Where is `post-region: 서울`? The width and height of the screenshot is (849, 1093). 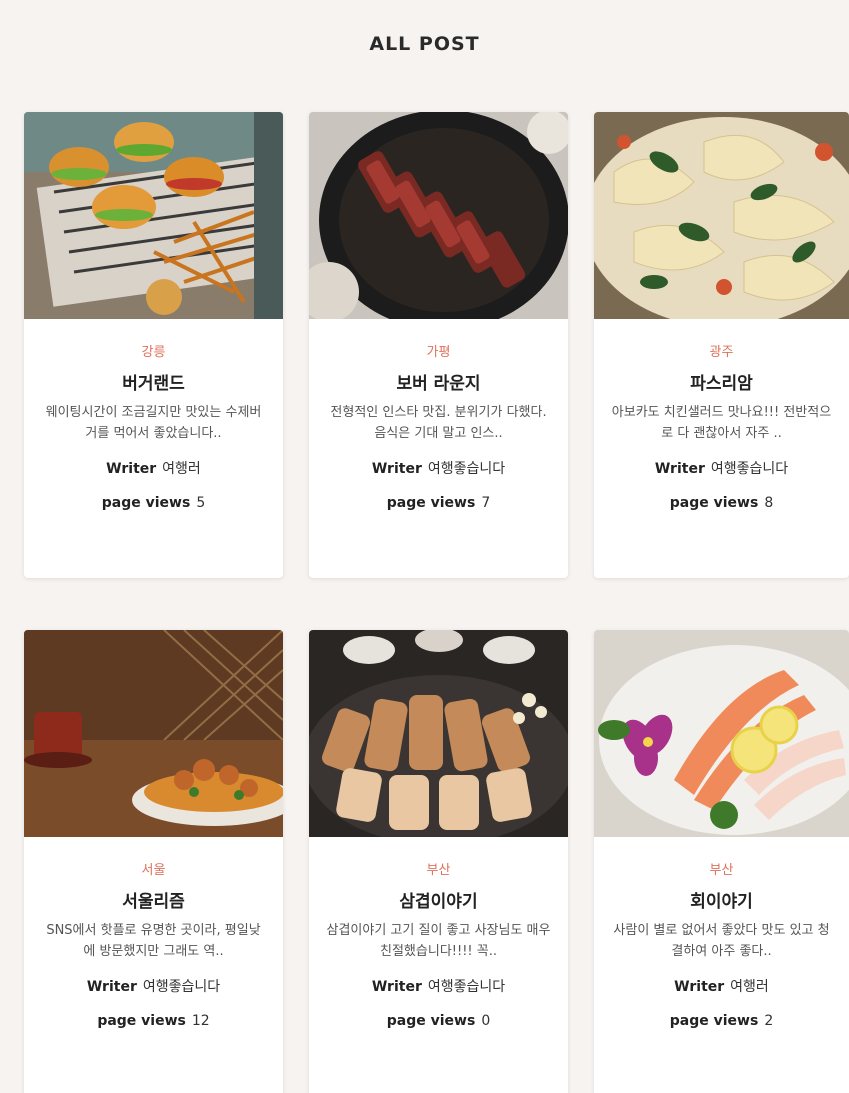 post-region: 서울 is located at coordinates (153, 870).